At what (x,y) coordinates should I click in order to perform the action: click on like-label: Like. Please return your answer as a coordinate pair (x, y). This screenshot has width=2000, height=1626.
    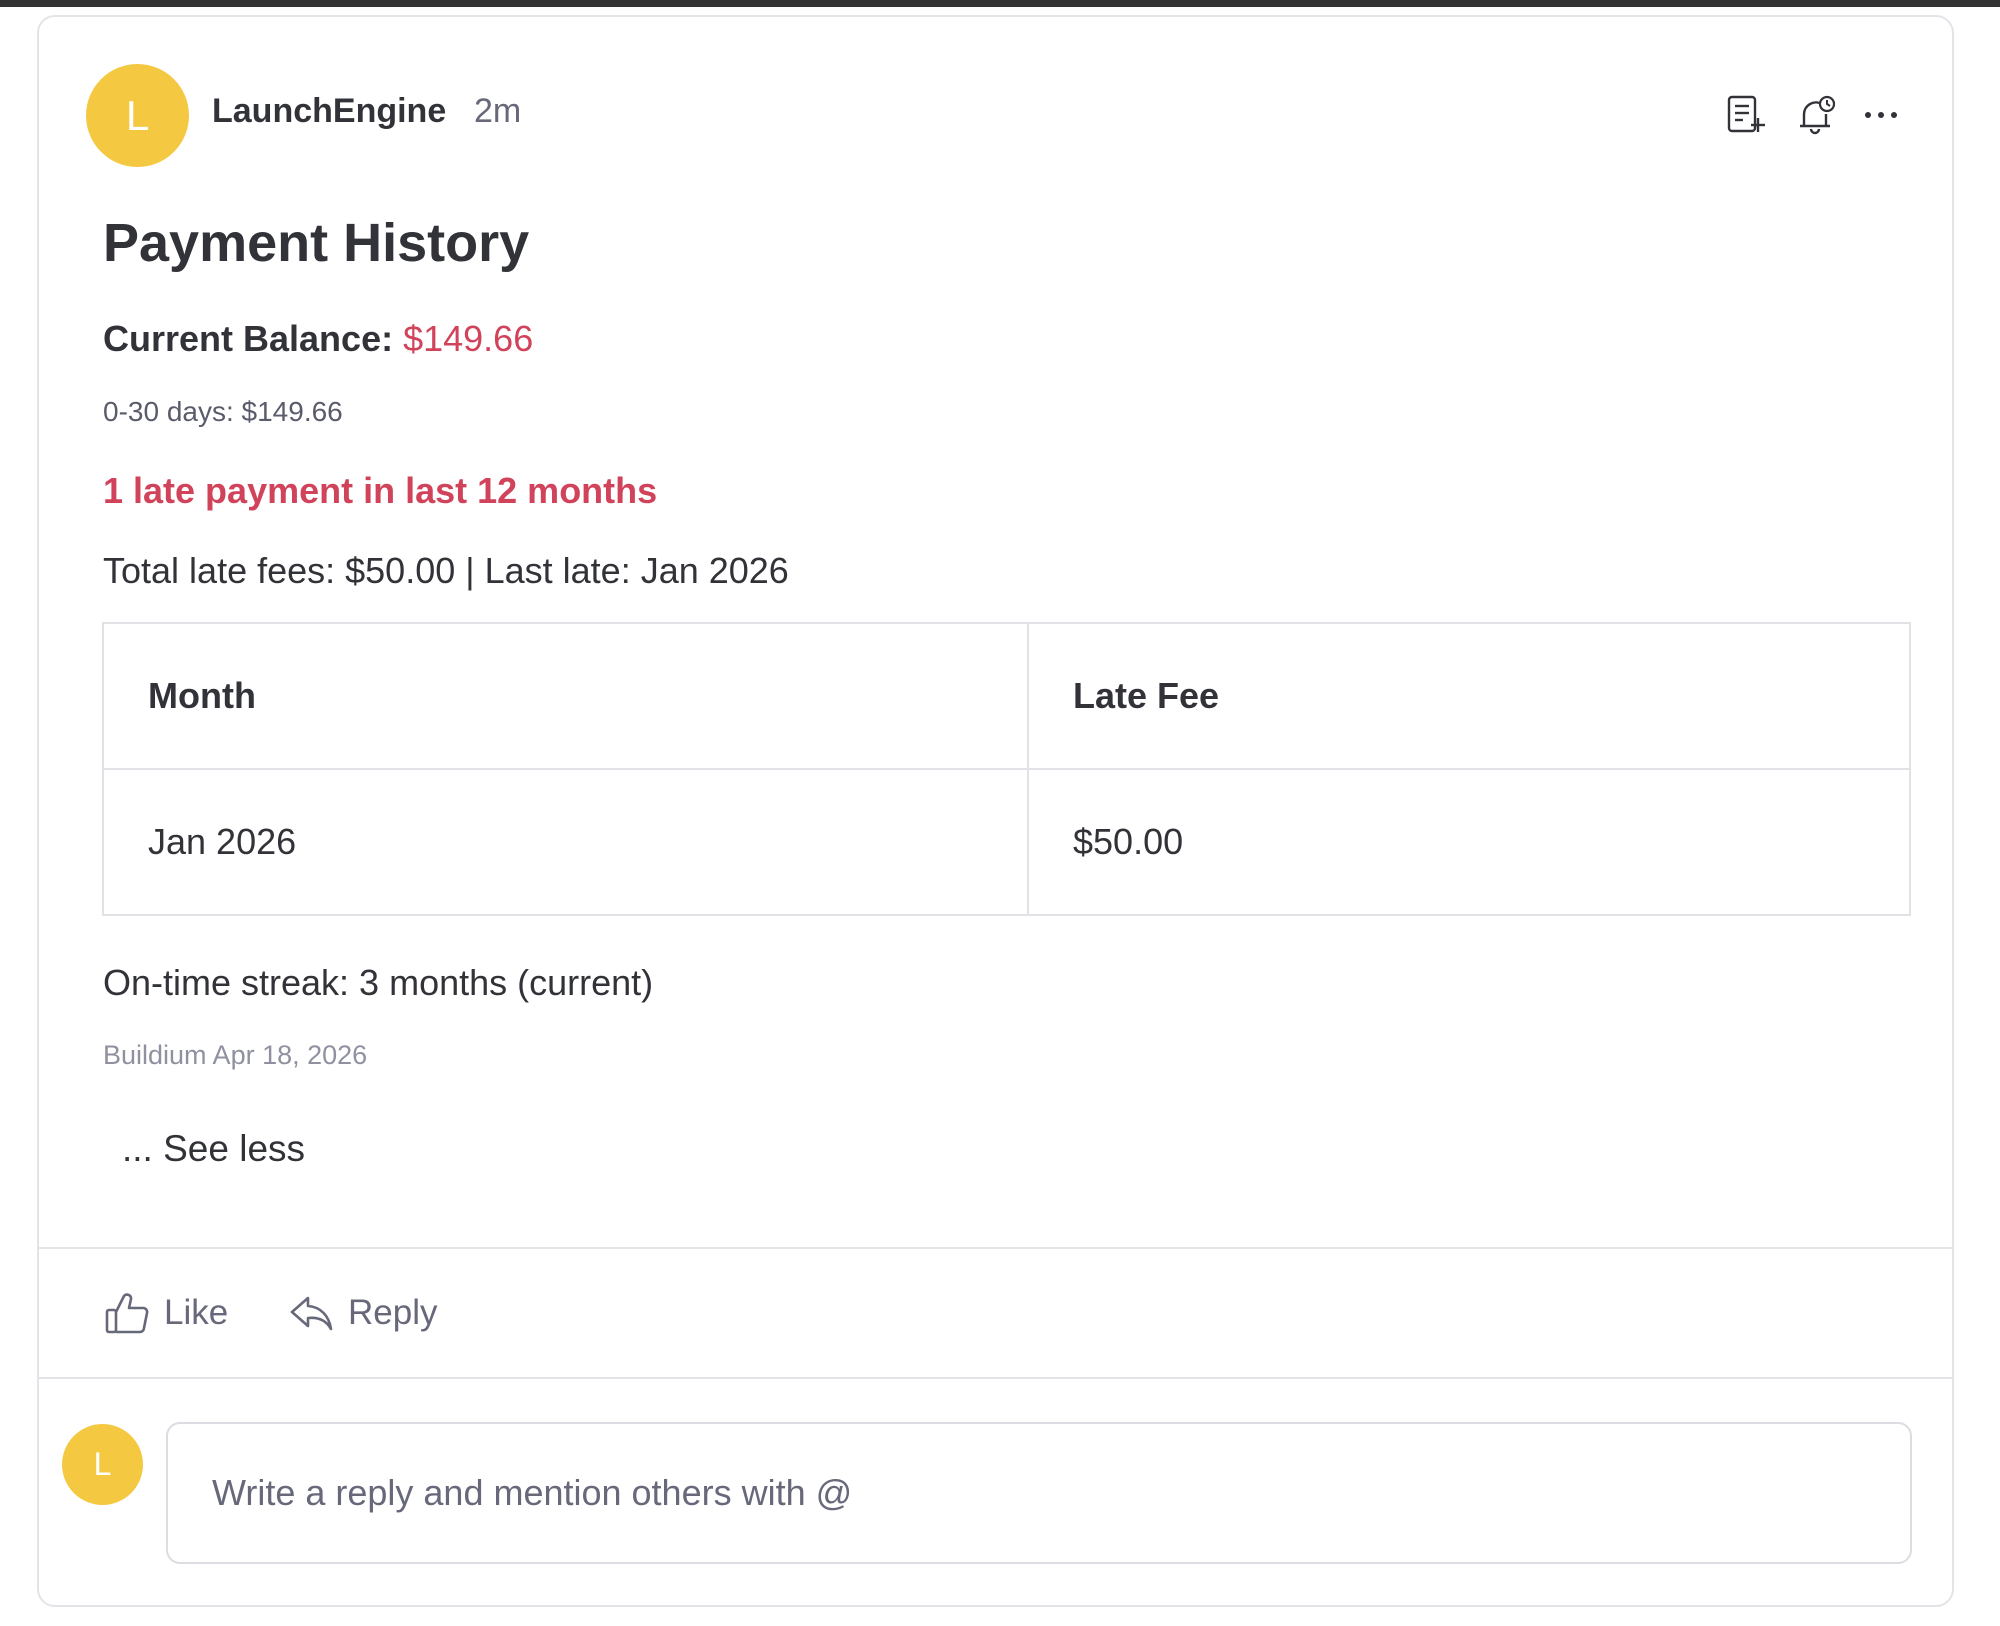
    Looking at the image, I should click on (196, 1312).